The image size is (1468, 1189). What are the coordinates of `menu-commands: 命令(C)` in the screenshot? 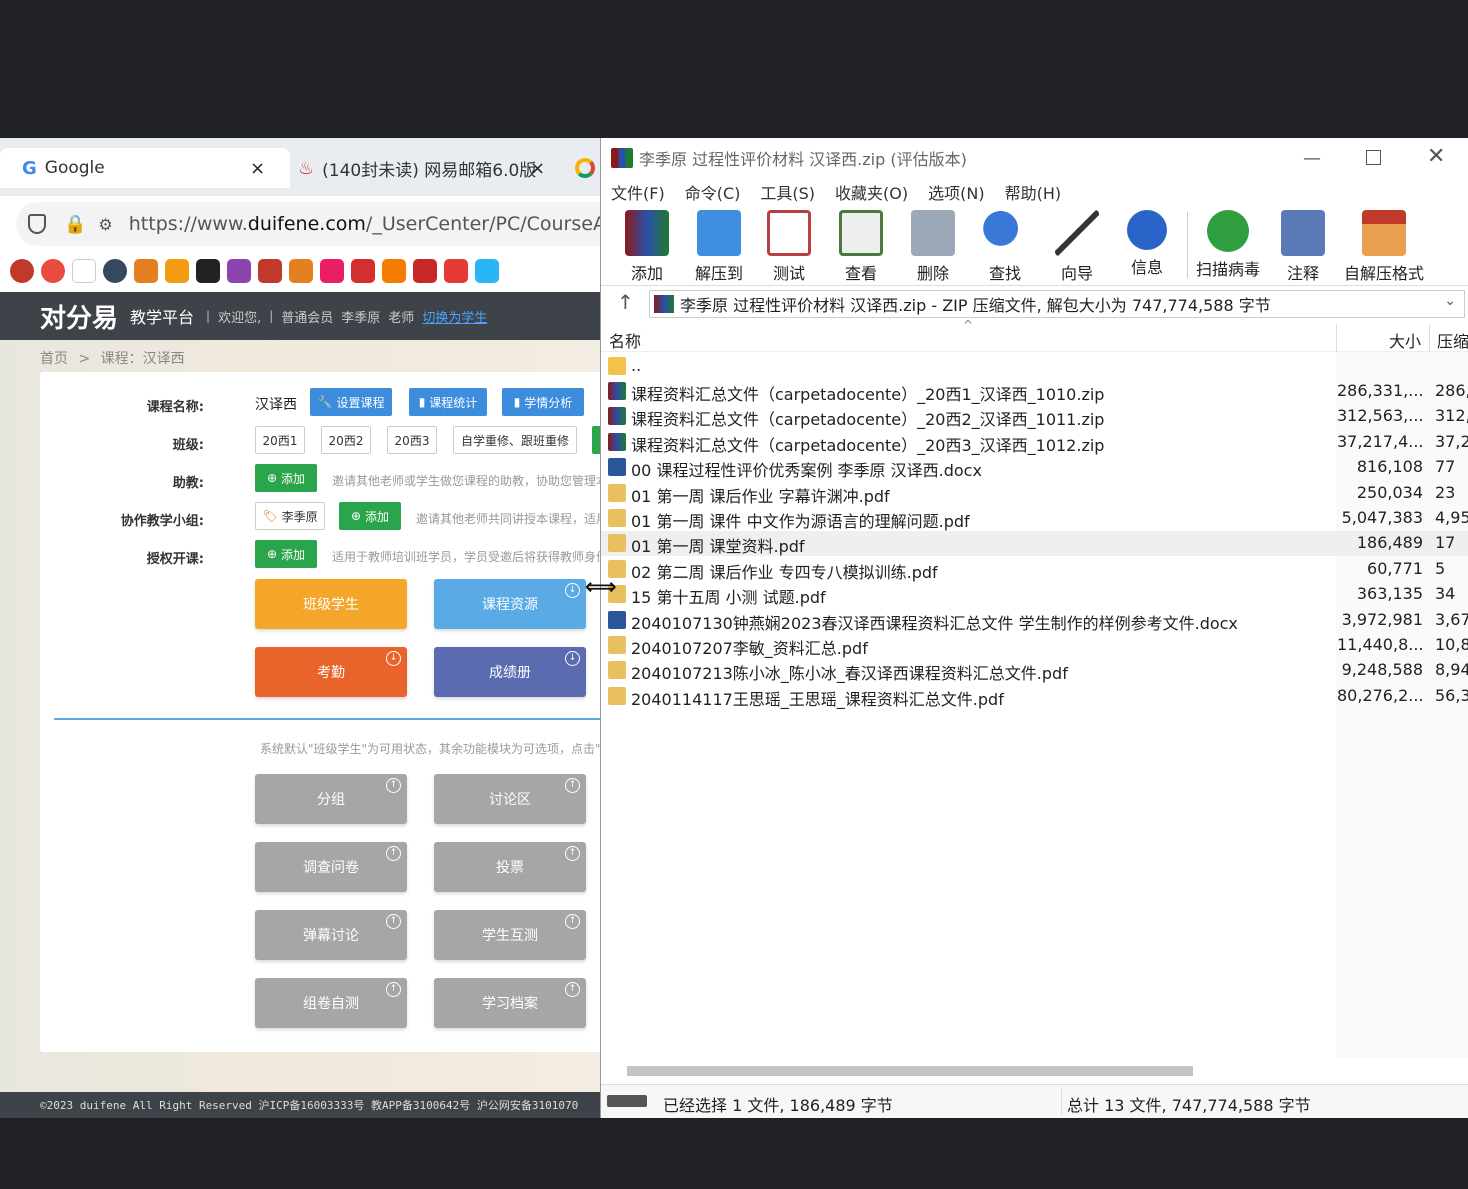 It's located at (713, 192).